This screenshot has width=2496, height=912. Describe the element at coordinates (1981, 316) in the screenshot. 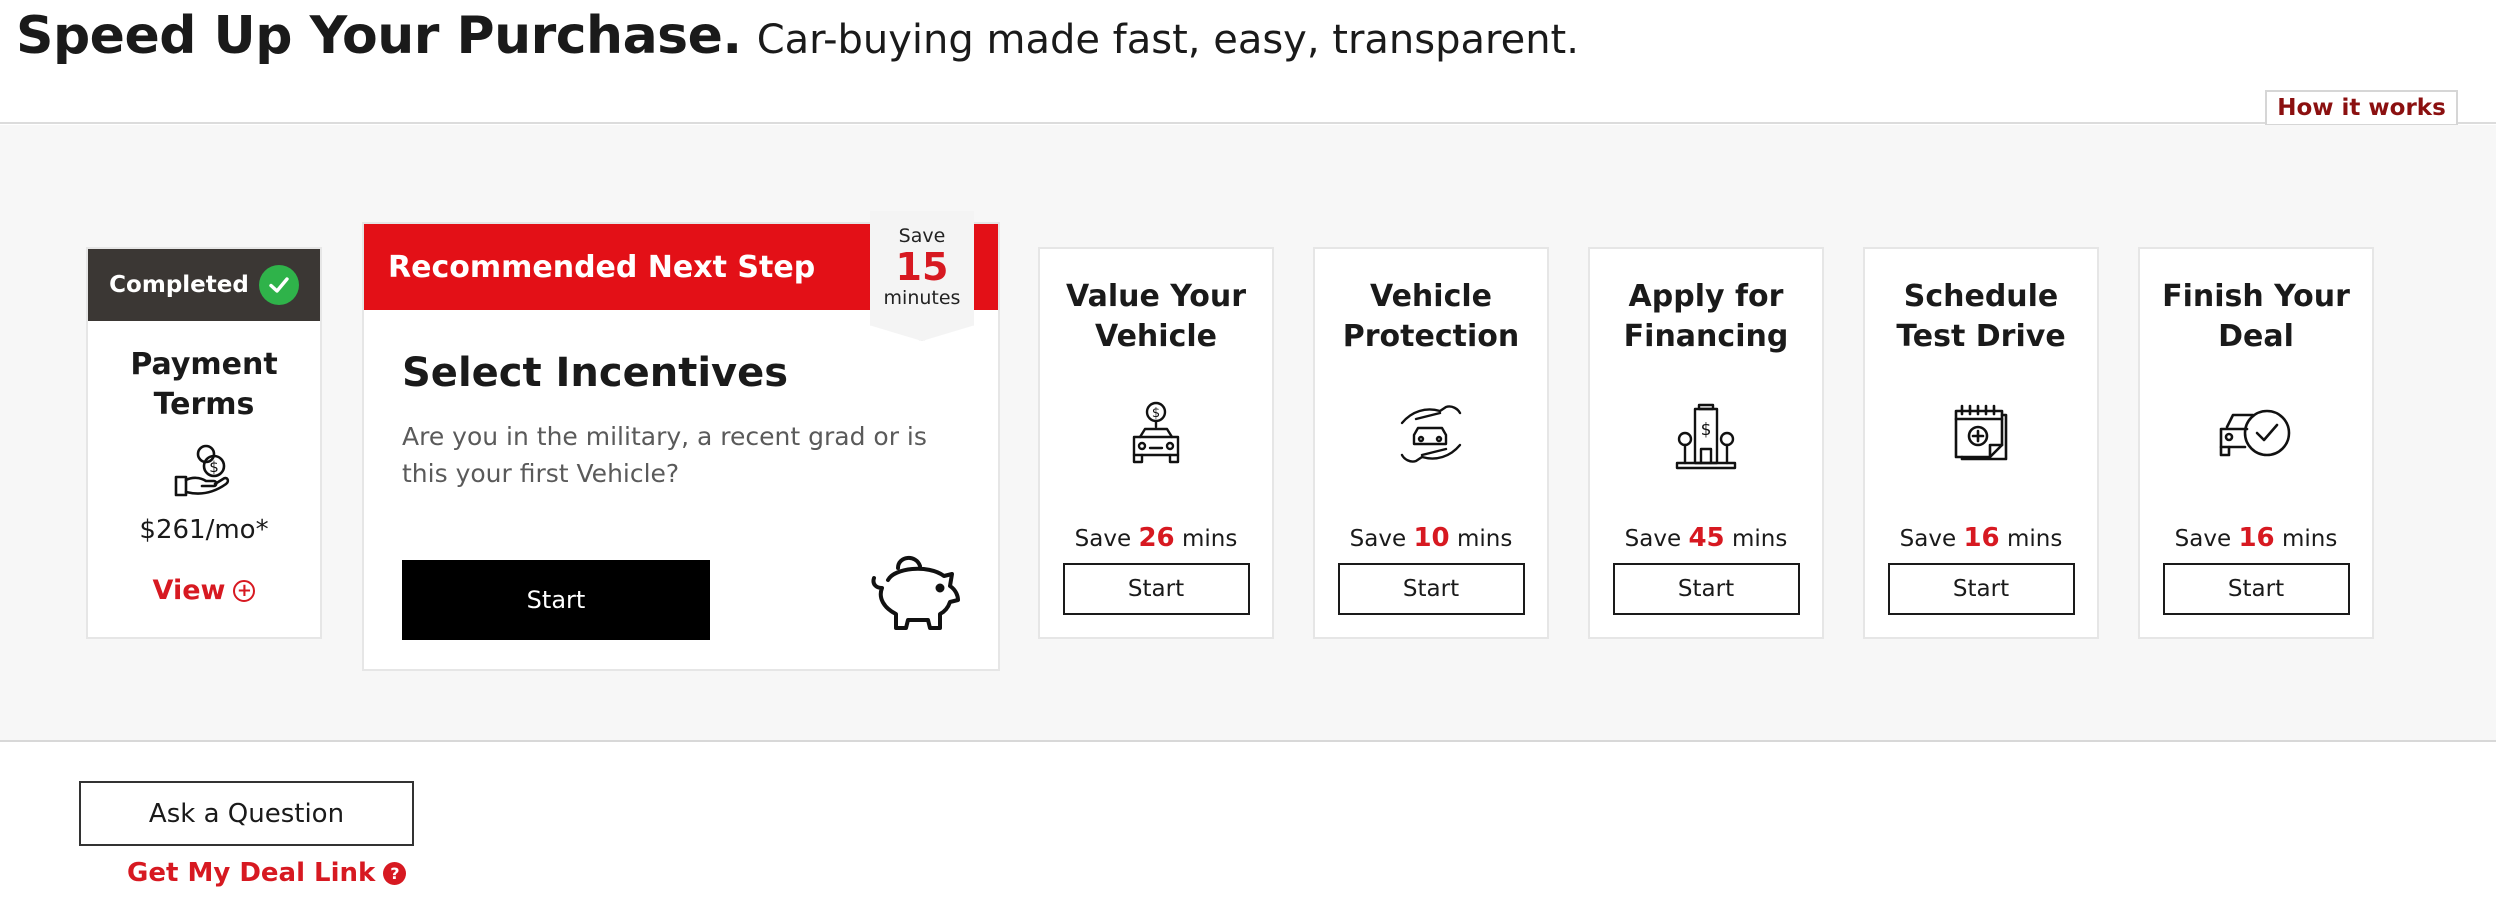

I see `step-title: Schedule Test Drive` at that location.